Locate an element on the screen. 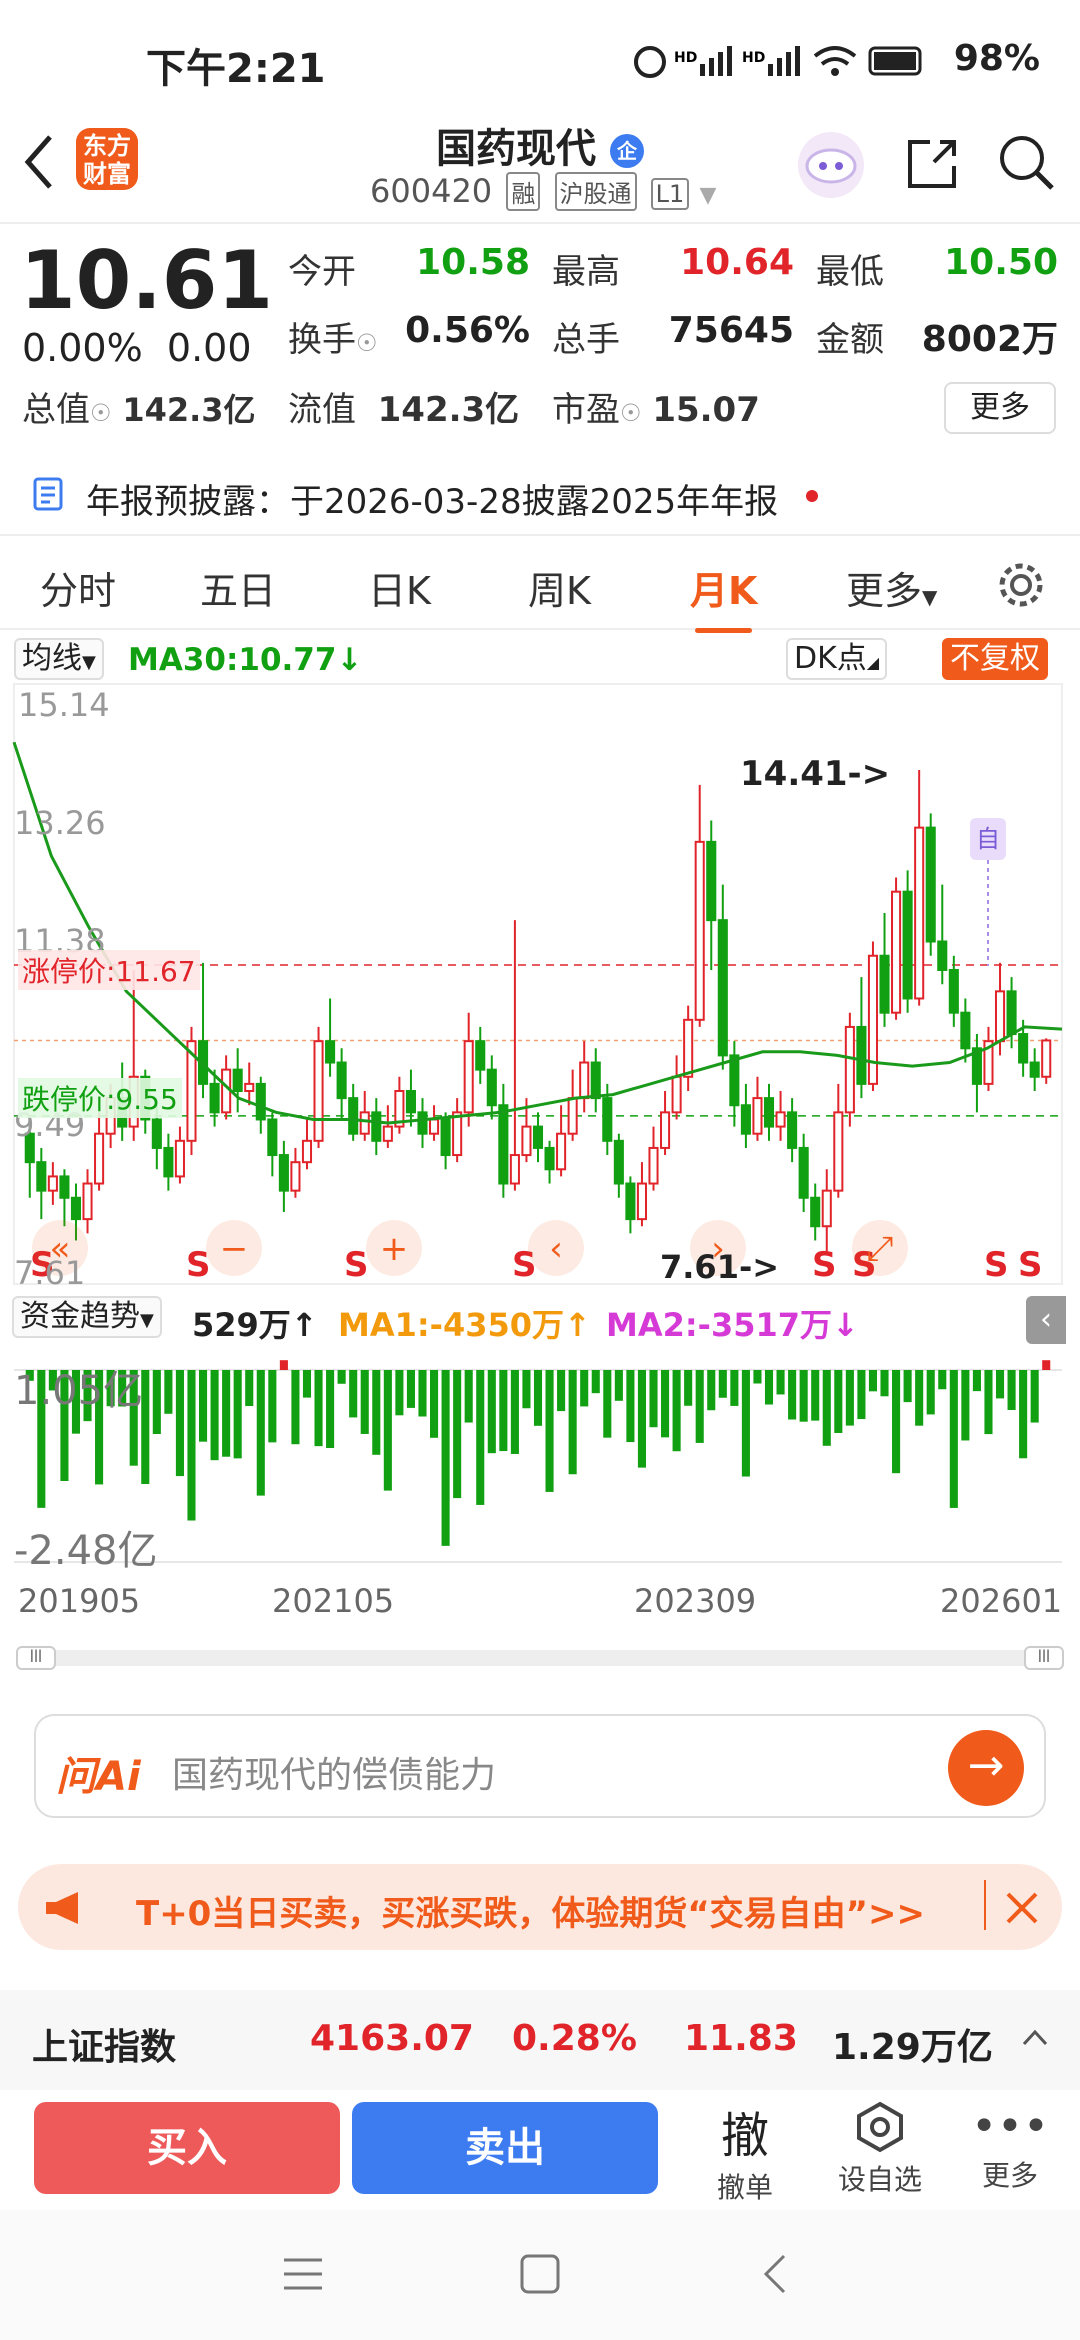 This screenshot has height=2340, width=1080. index-name: 上证指数 is located at coordinates (104, 2047).